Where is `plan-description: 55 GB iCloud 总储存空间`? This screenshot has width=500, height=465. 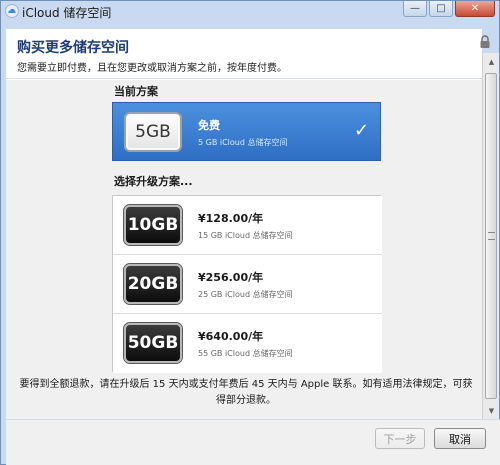
plan-description: 55 GB iCloud 总储存空间 is located at coordinates (245, 353).